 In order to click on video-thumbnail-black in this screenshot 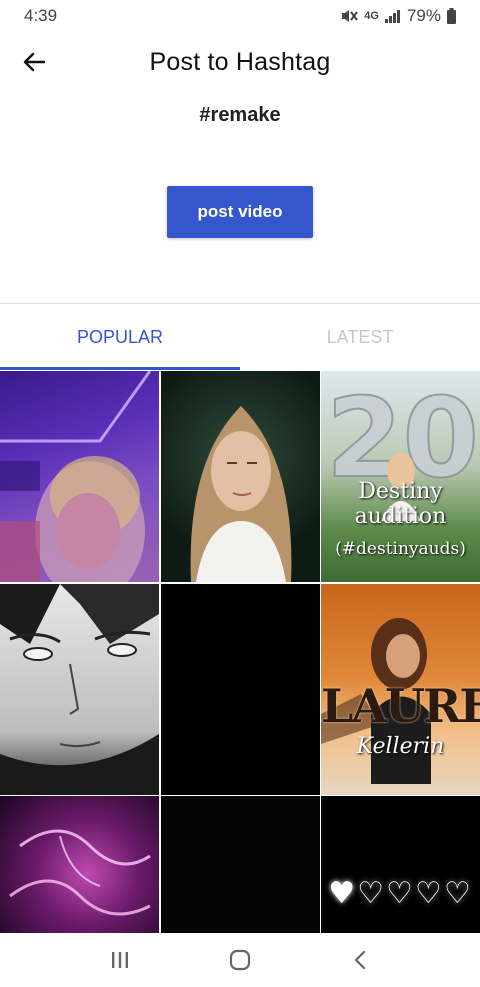, I will do `click(240, 689)`.